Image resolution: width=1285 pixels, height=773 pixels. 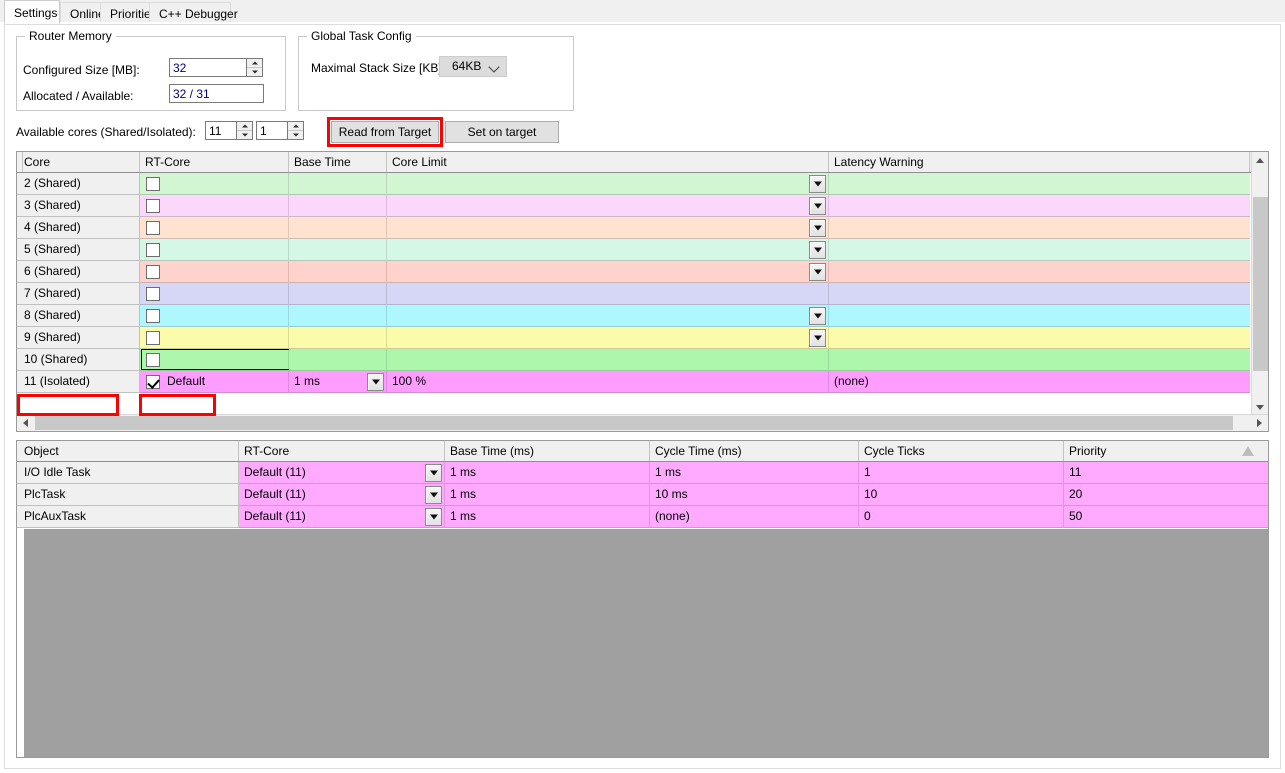 I want to click on core-cell-core: 6 (Shared), so click(x=79, y=272).